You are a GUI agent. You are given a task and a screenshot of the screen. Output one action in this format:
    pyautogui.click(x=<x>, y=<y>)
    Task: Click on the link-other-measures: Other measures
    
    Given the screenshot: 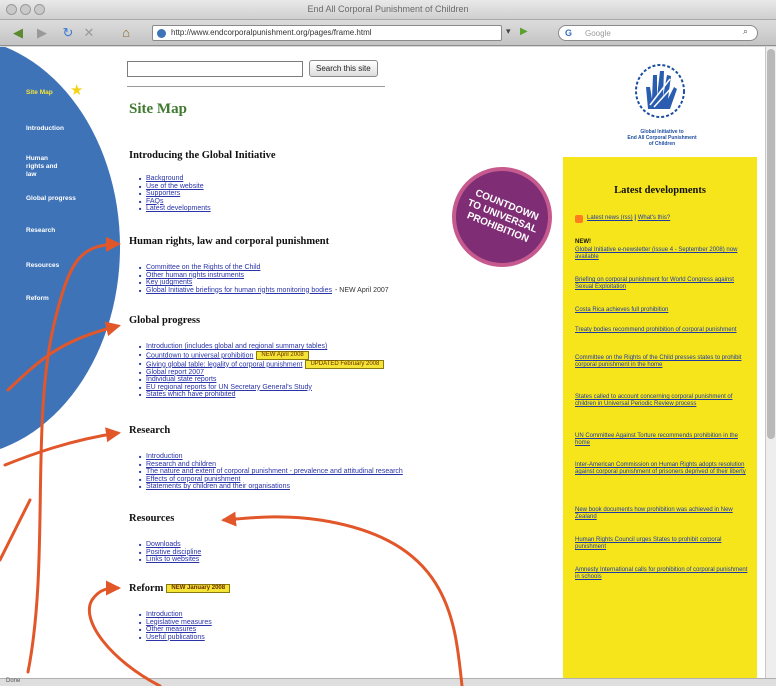 What is the action you would take?
    pyautogui.click(x=175, y=630)
    